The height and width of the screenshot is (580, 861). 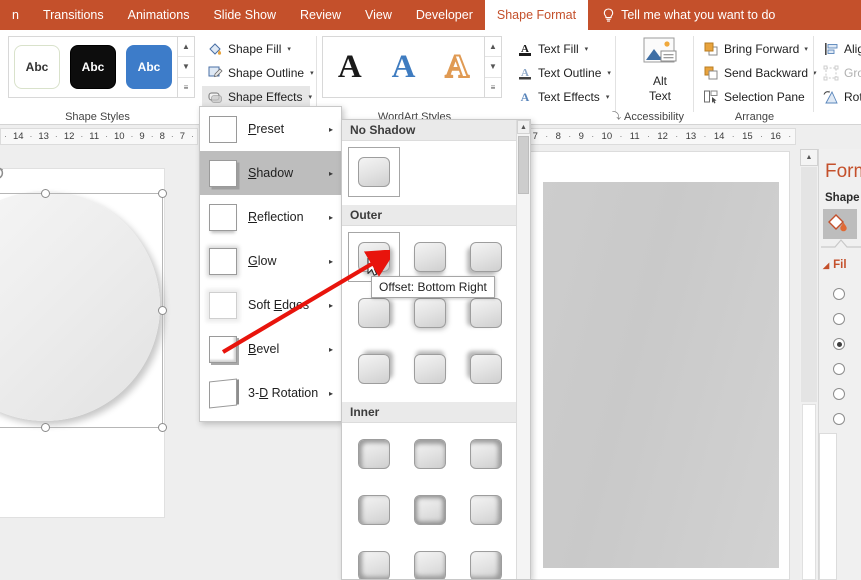 I want to click on shape-fill-button: Shape Fill ▾, so click(x=256, y=49).